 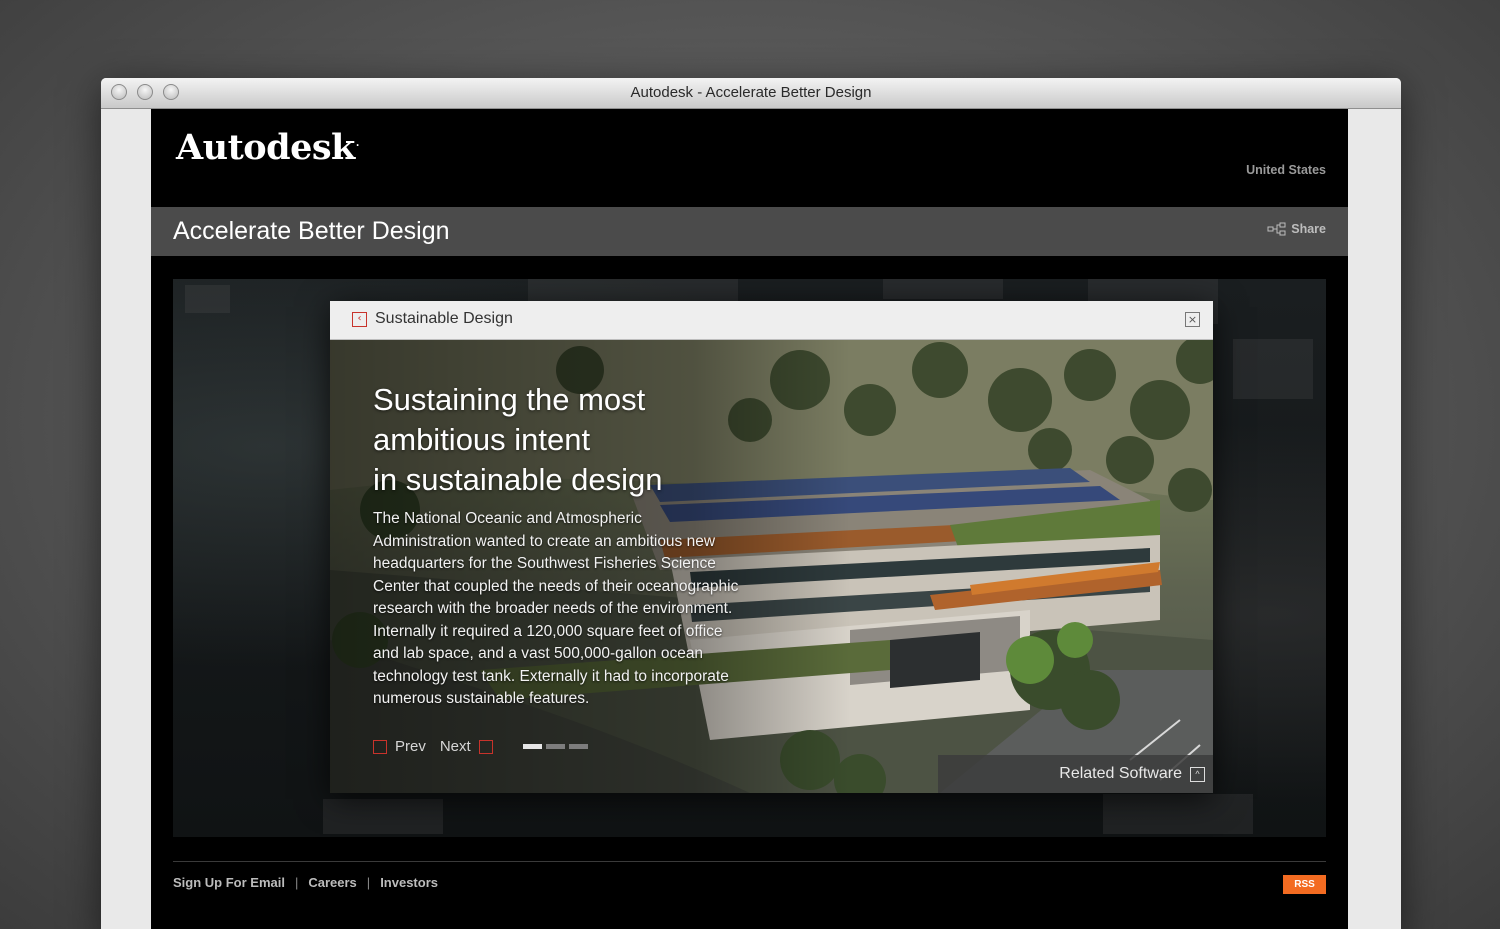 I want to click on autodesk-logo: Autodesk., so click(x=267, y=147).